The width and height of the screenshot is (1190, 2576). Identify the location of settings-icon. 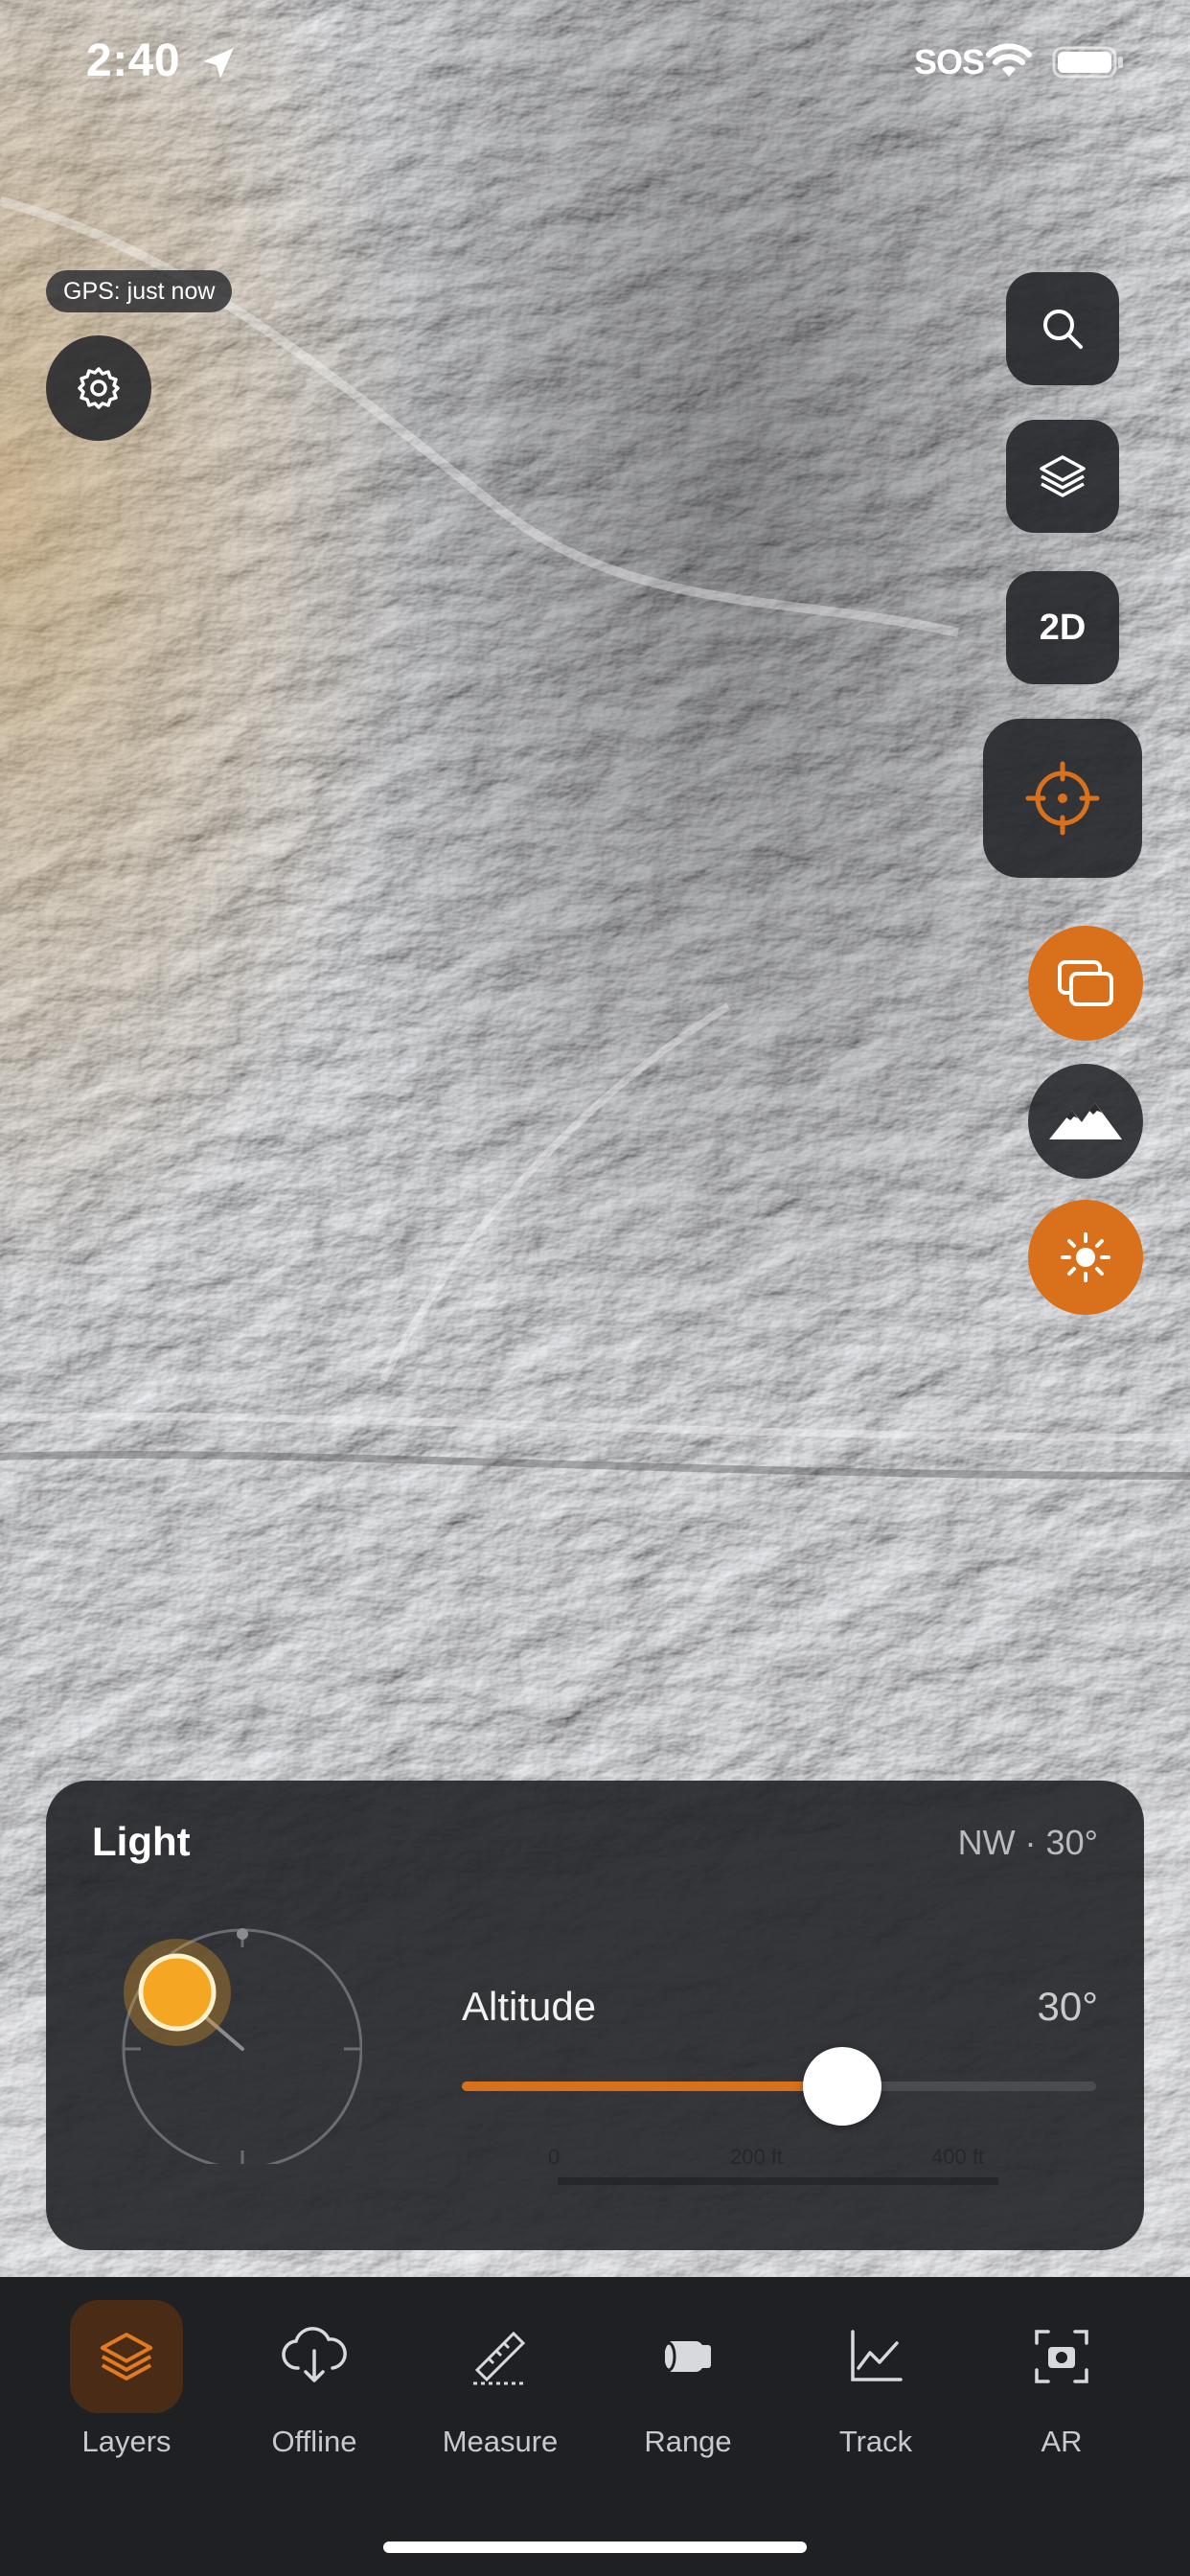
(99, 388).